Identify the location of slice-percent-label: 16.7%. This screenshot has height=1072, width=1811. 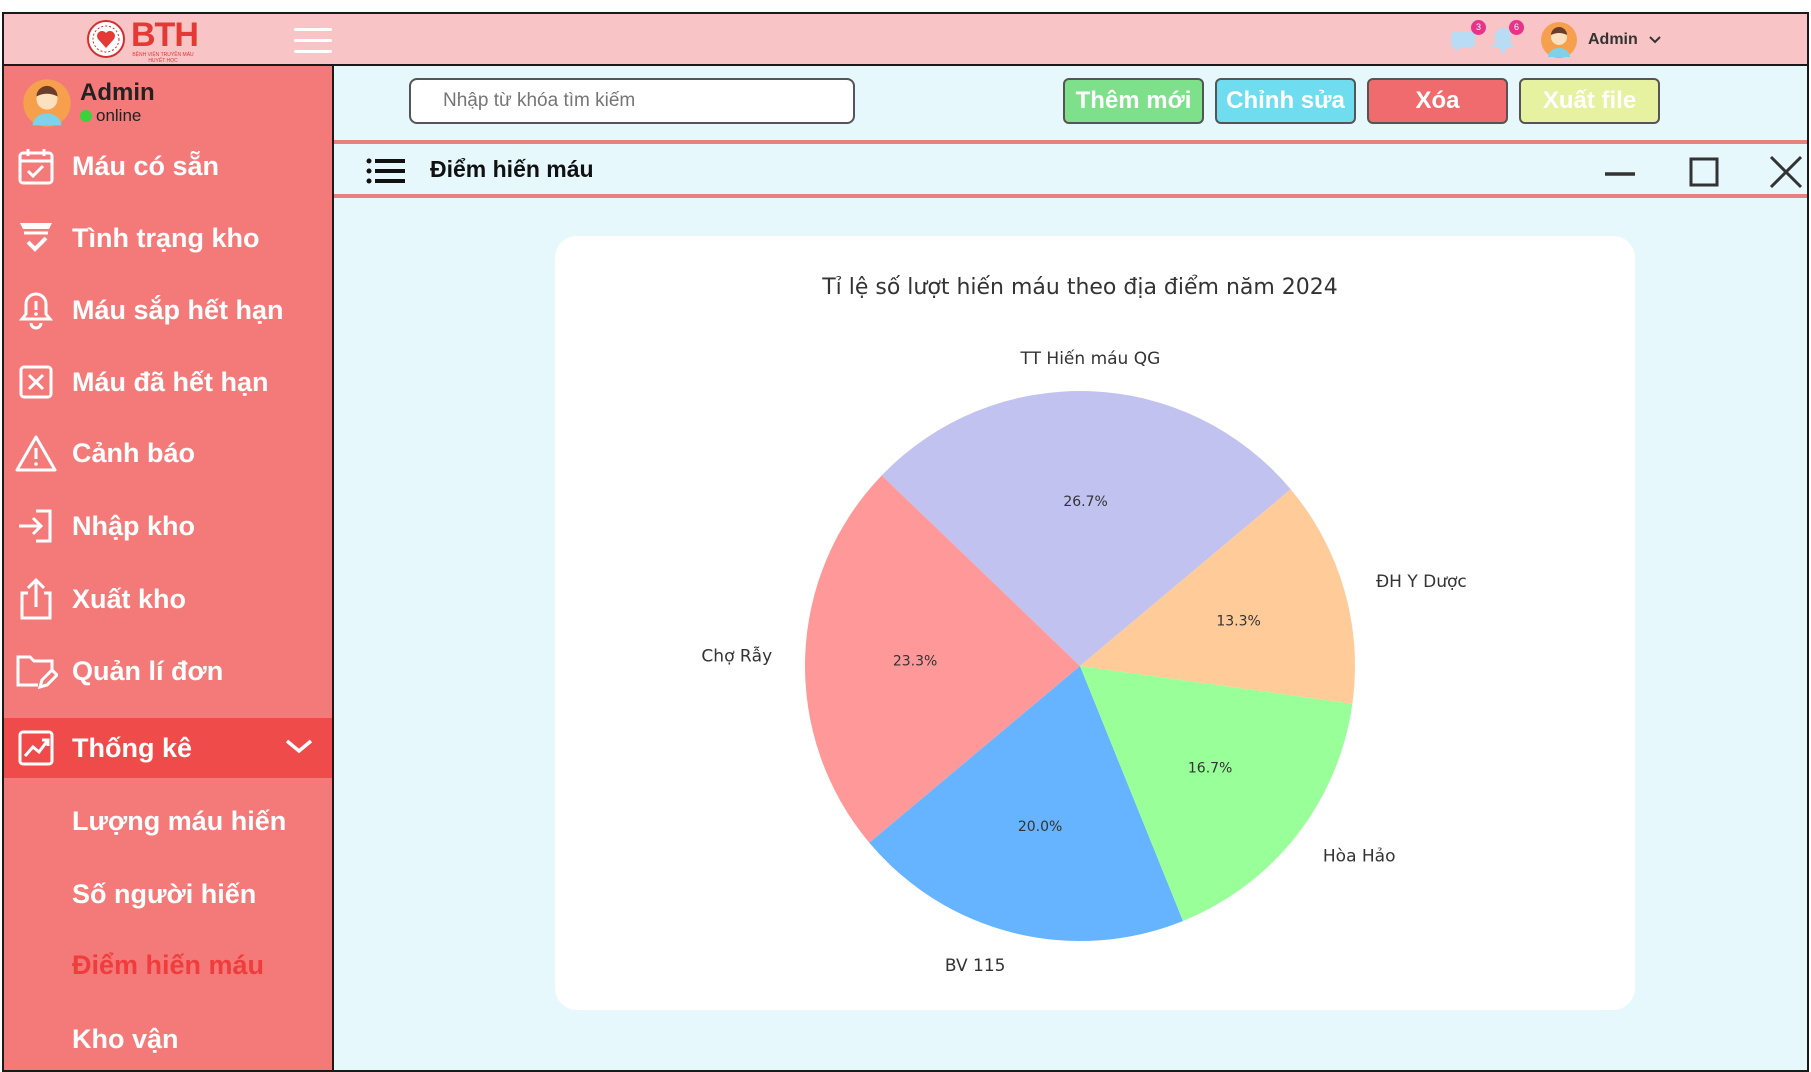
(1210, 768).